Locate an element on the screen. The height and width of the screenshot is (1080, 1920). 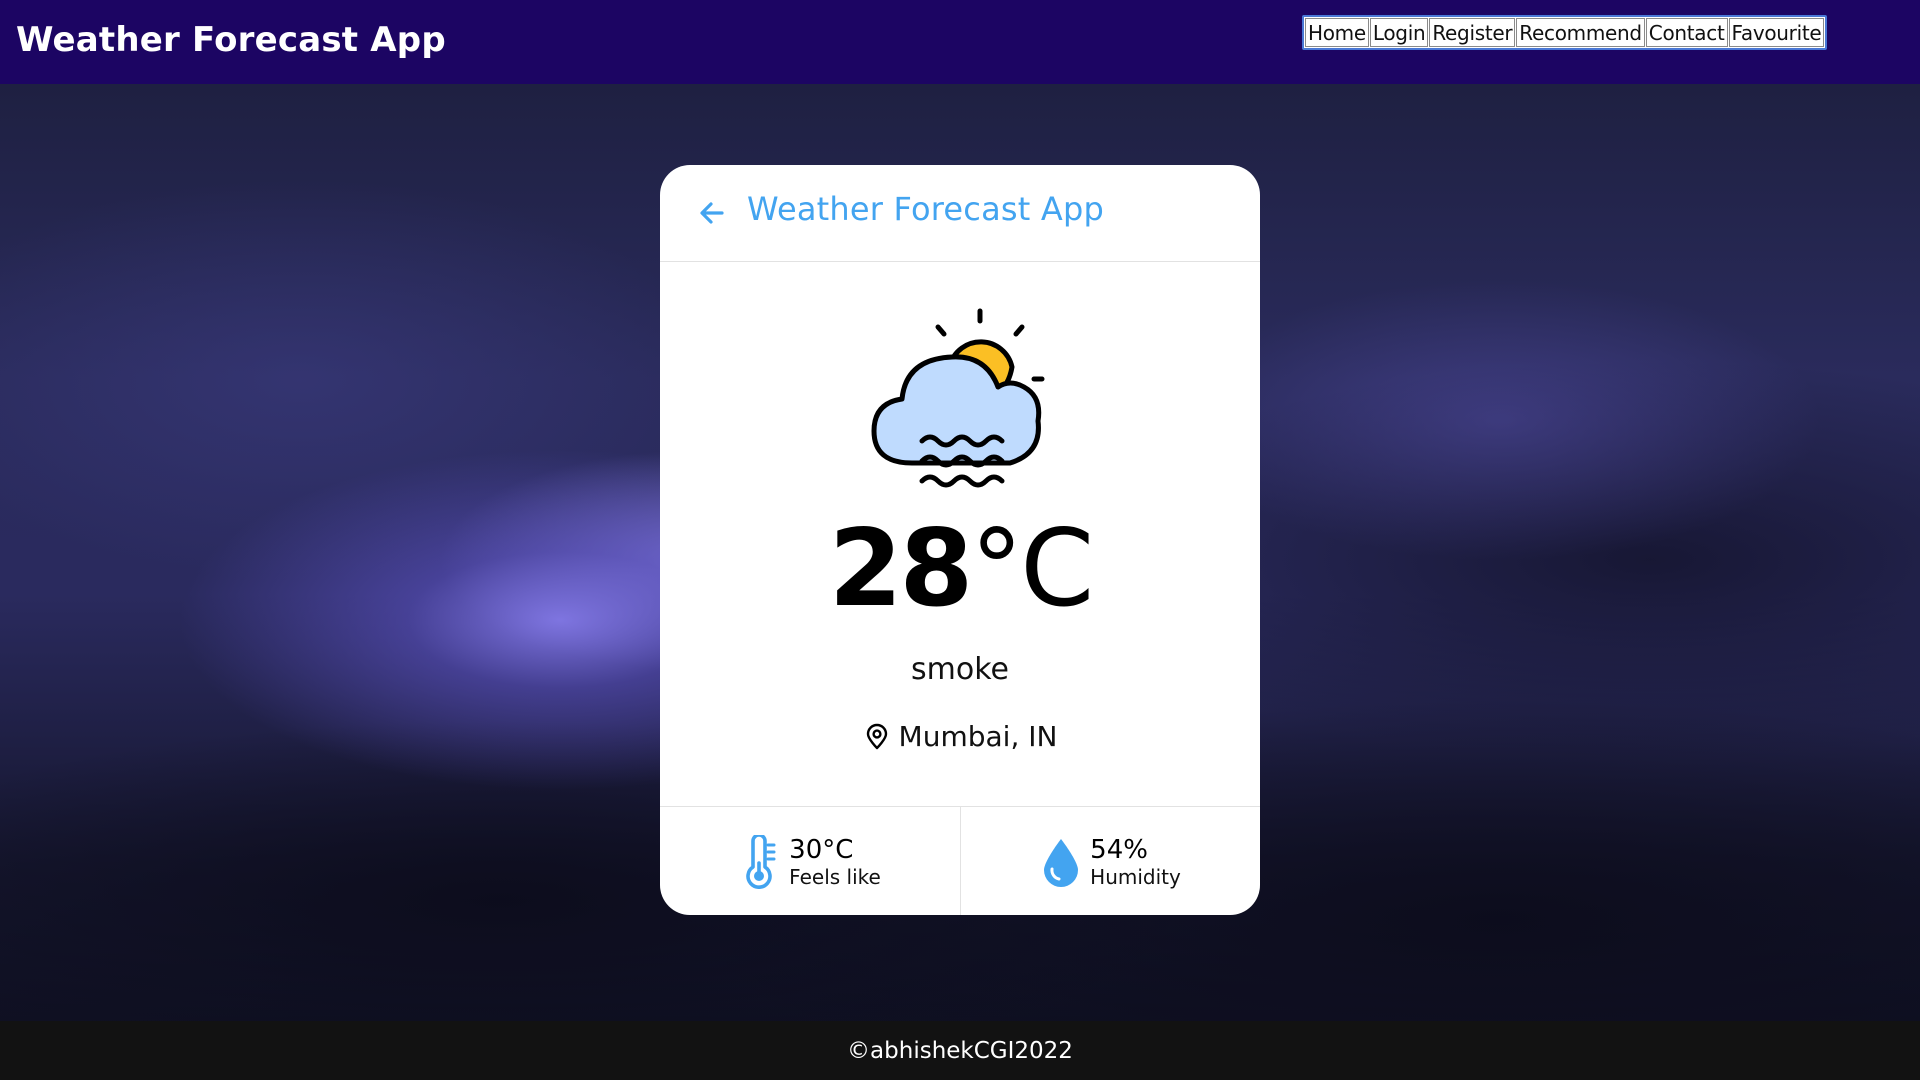
weather-condition: smoke is located at coordinates (960, 669).